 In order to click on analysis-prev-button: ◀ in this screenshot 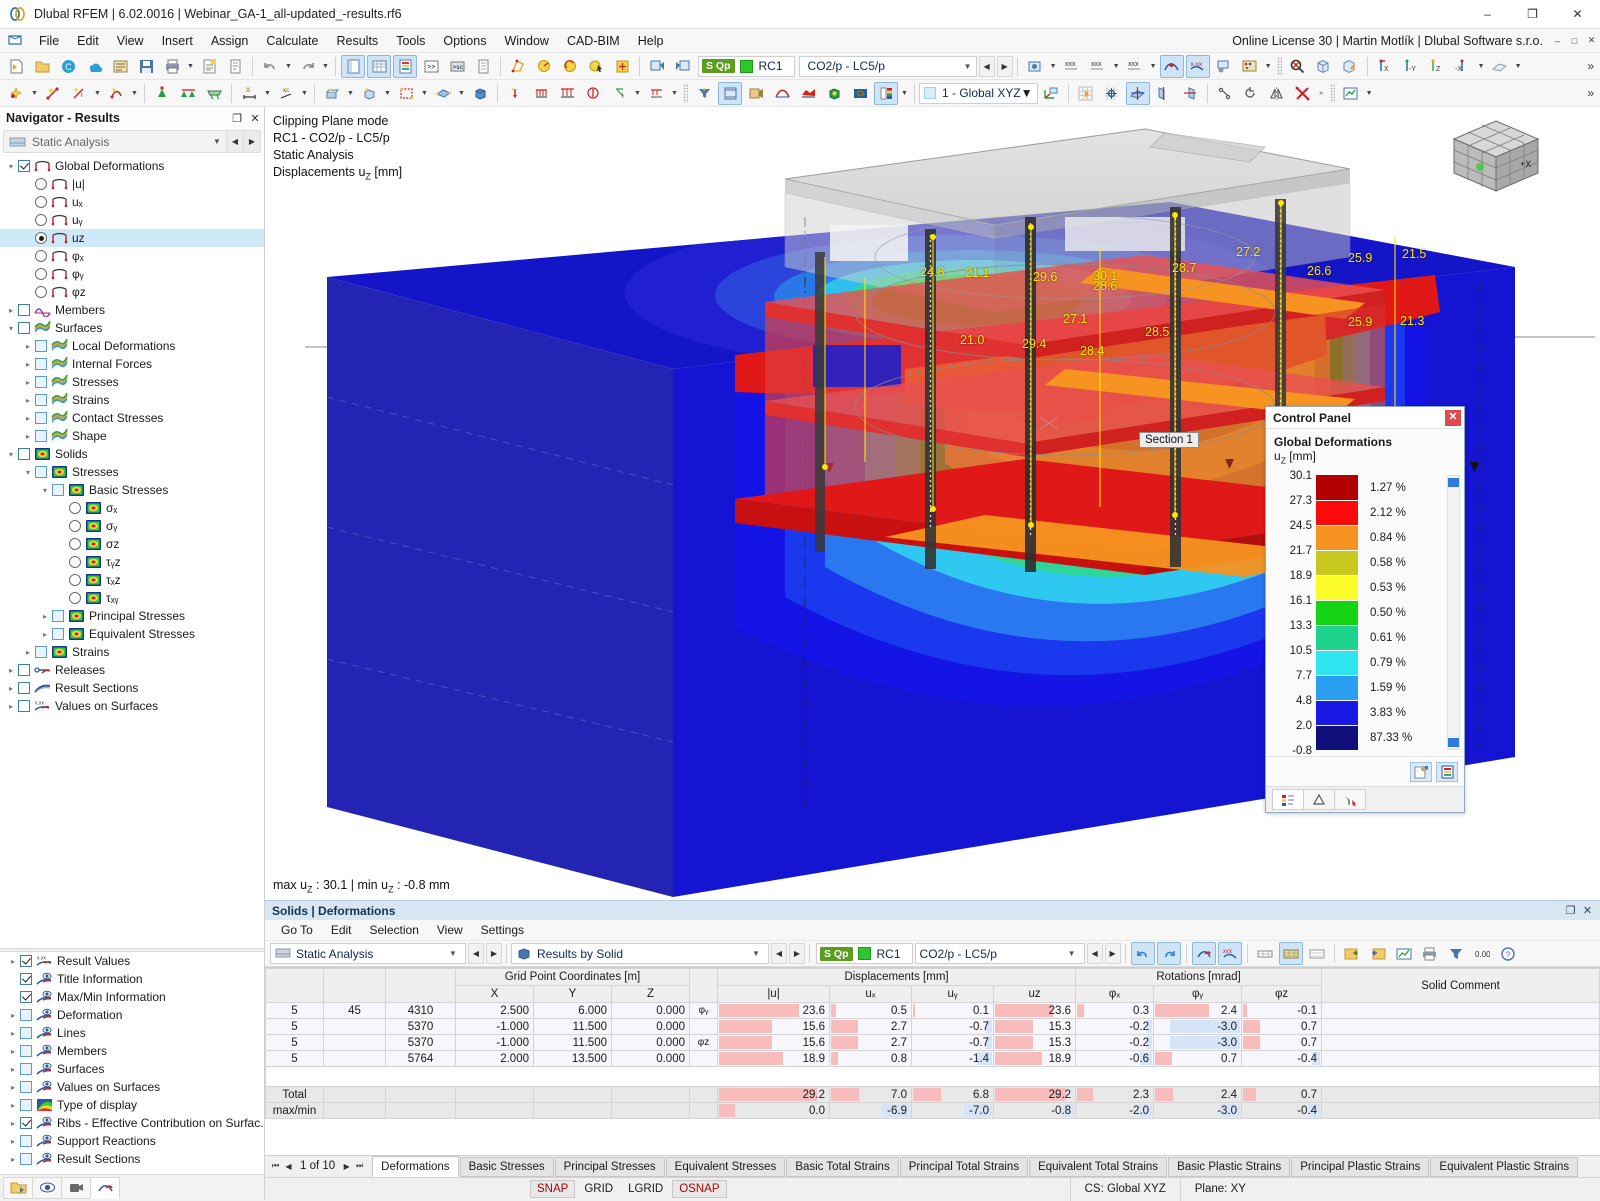, I will do `click(234, 141)`.